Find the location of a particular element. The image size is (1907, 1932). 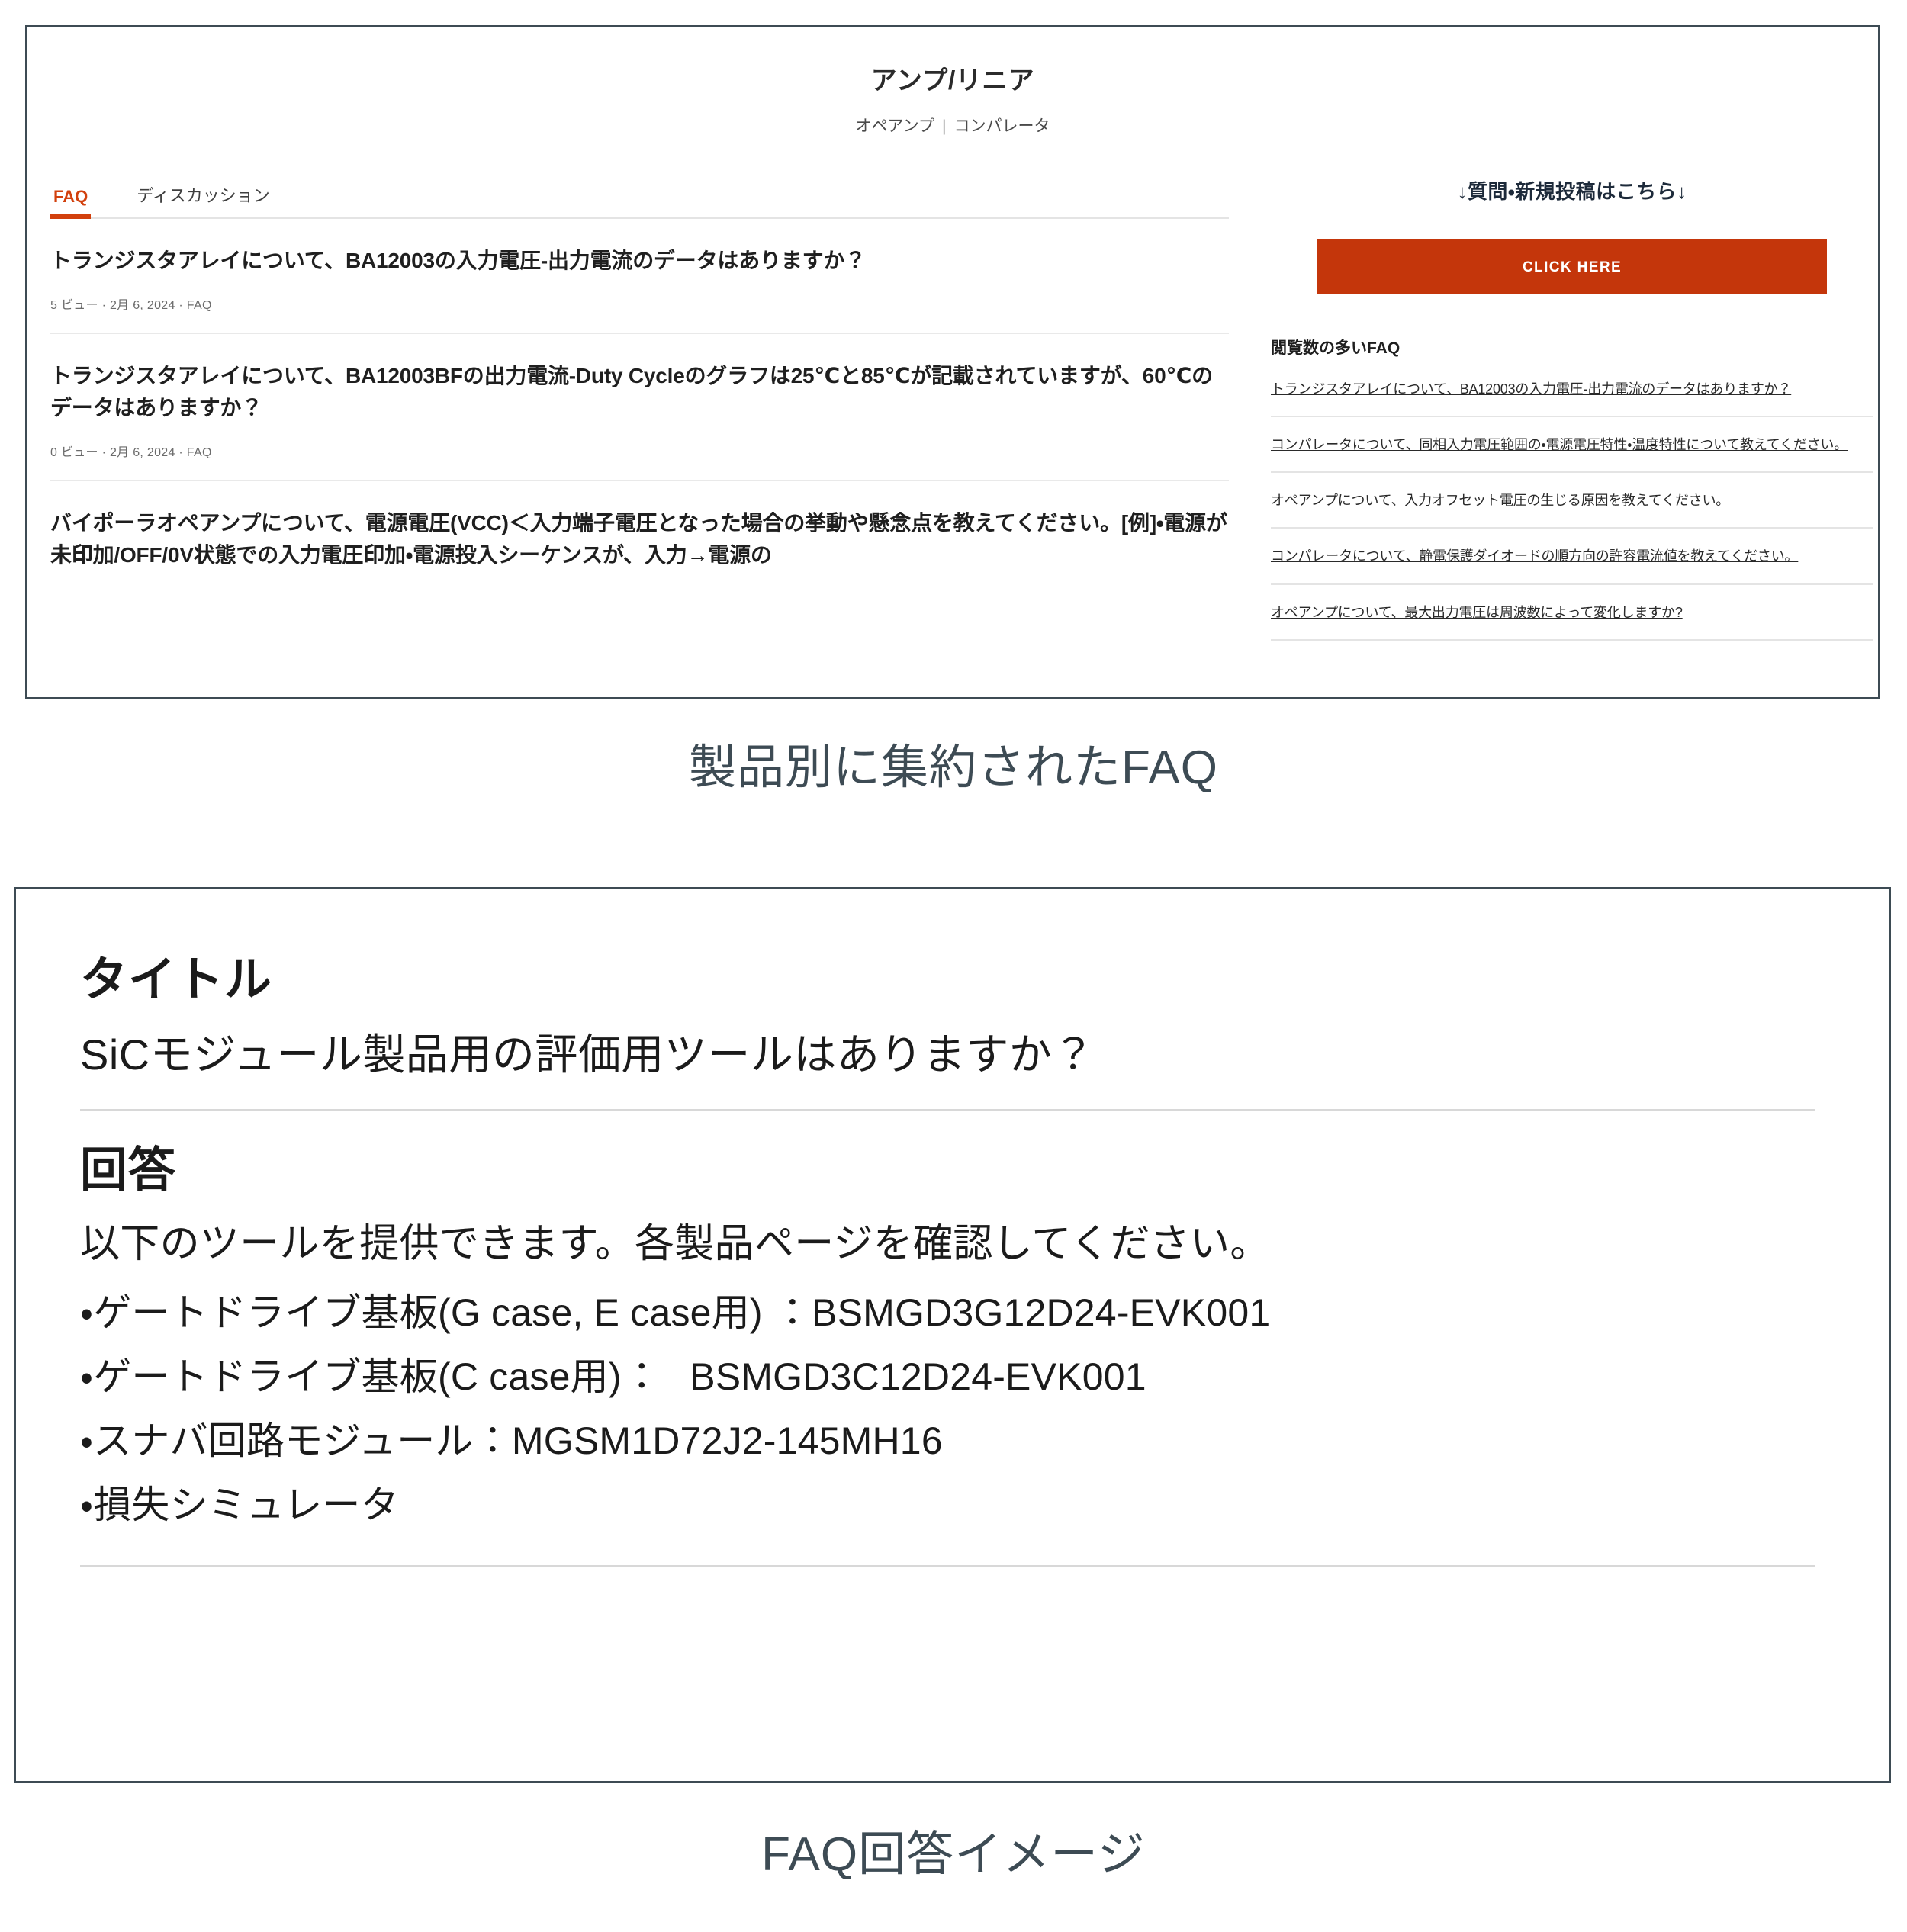

breadcrumb-item-comparator: コンパレータ is located at coordinates (1002, 126).